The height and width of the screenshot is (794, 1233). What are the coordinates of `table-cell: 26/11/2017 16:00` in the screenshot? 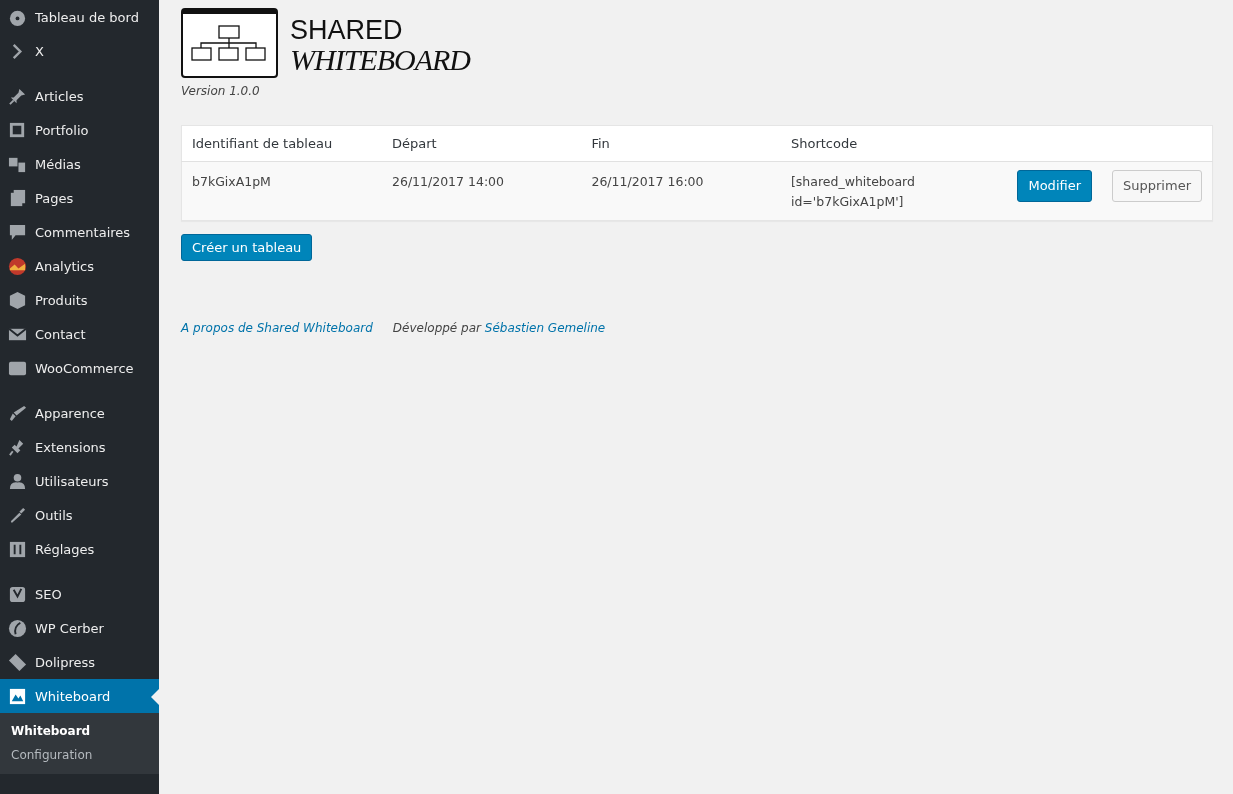 It's located at (681, 191).